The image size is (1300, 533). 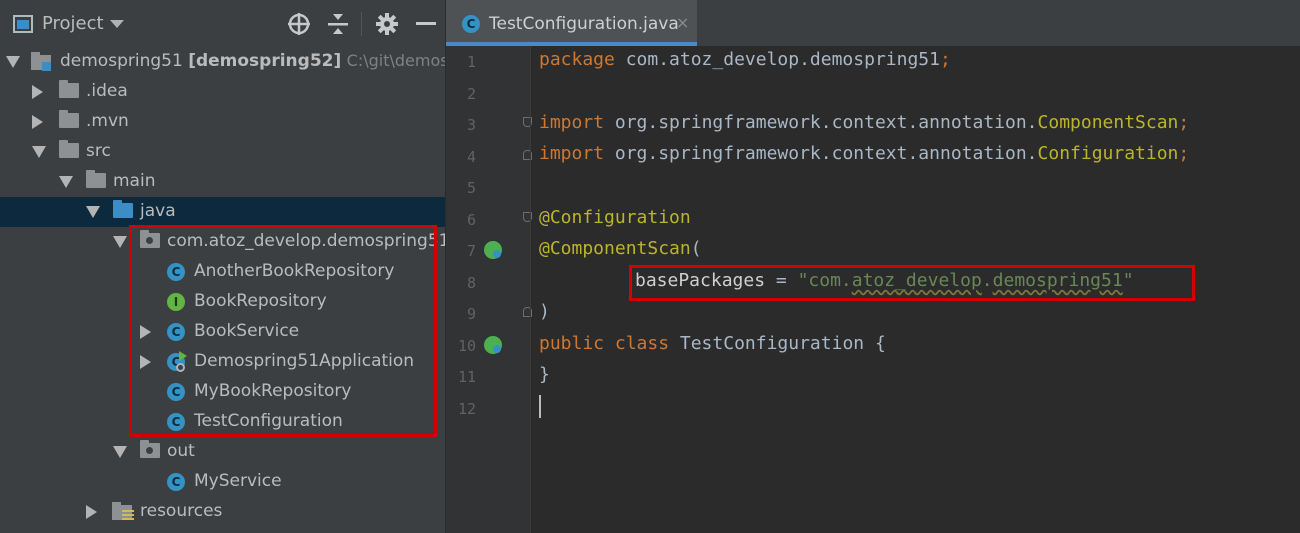 What do you see at coordinates (181, 451) in the screenshot?
I see `tree-item-label: out` at bounding box center [181, 451].